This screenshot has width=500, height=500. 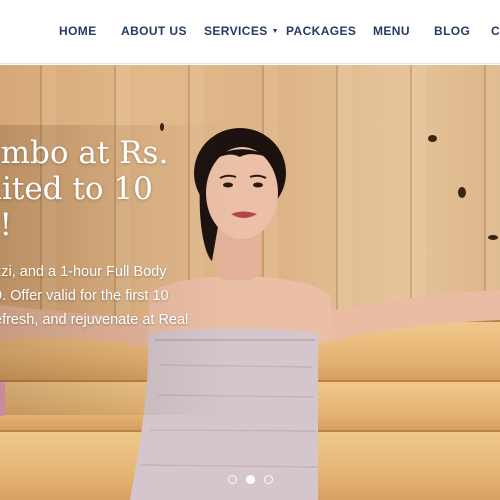 What do you see at coordinates (6, 225) in the screenshot?
I see `hero-headline-line: y!` at bounding box center [6, 225].